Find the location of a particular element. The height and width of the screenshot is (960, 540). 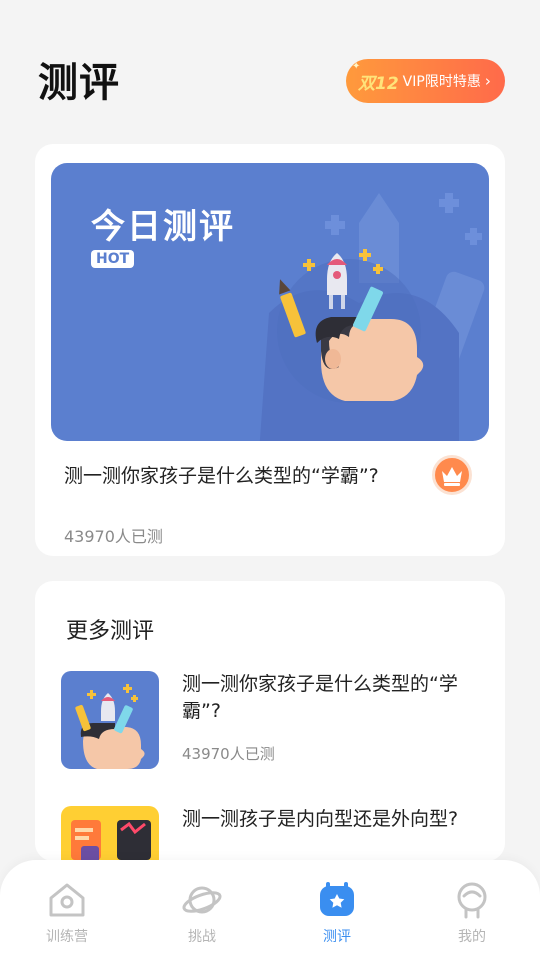

item-test-count: 43970人已测 is located at coordinates (228, 754).